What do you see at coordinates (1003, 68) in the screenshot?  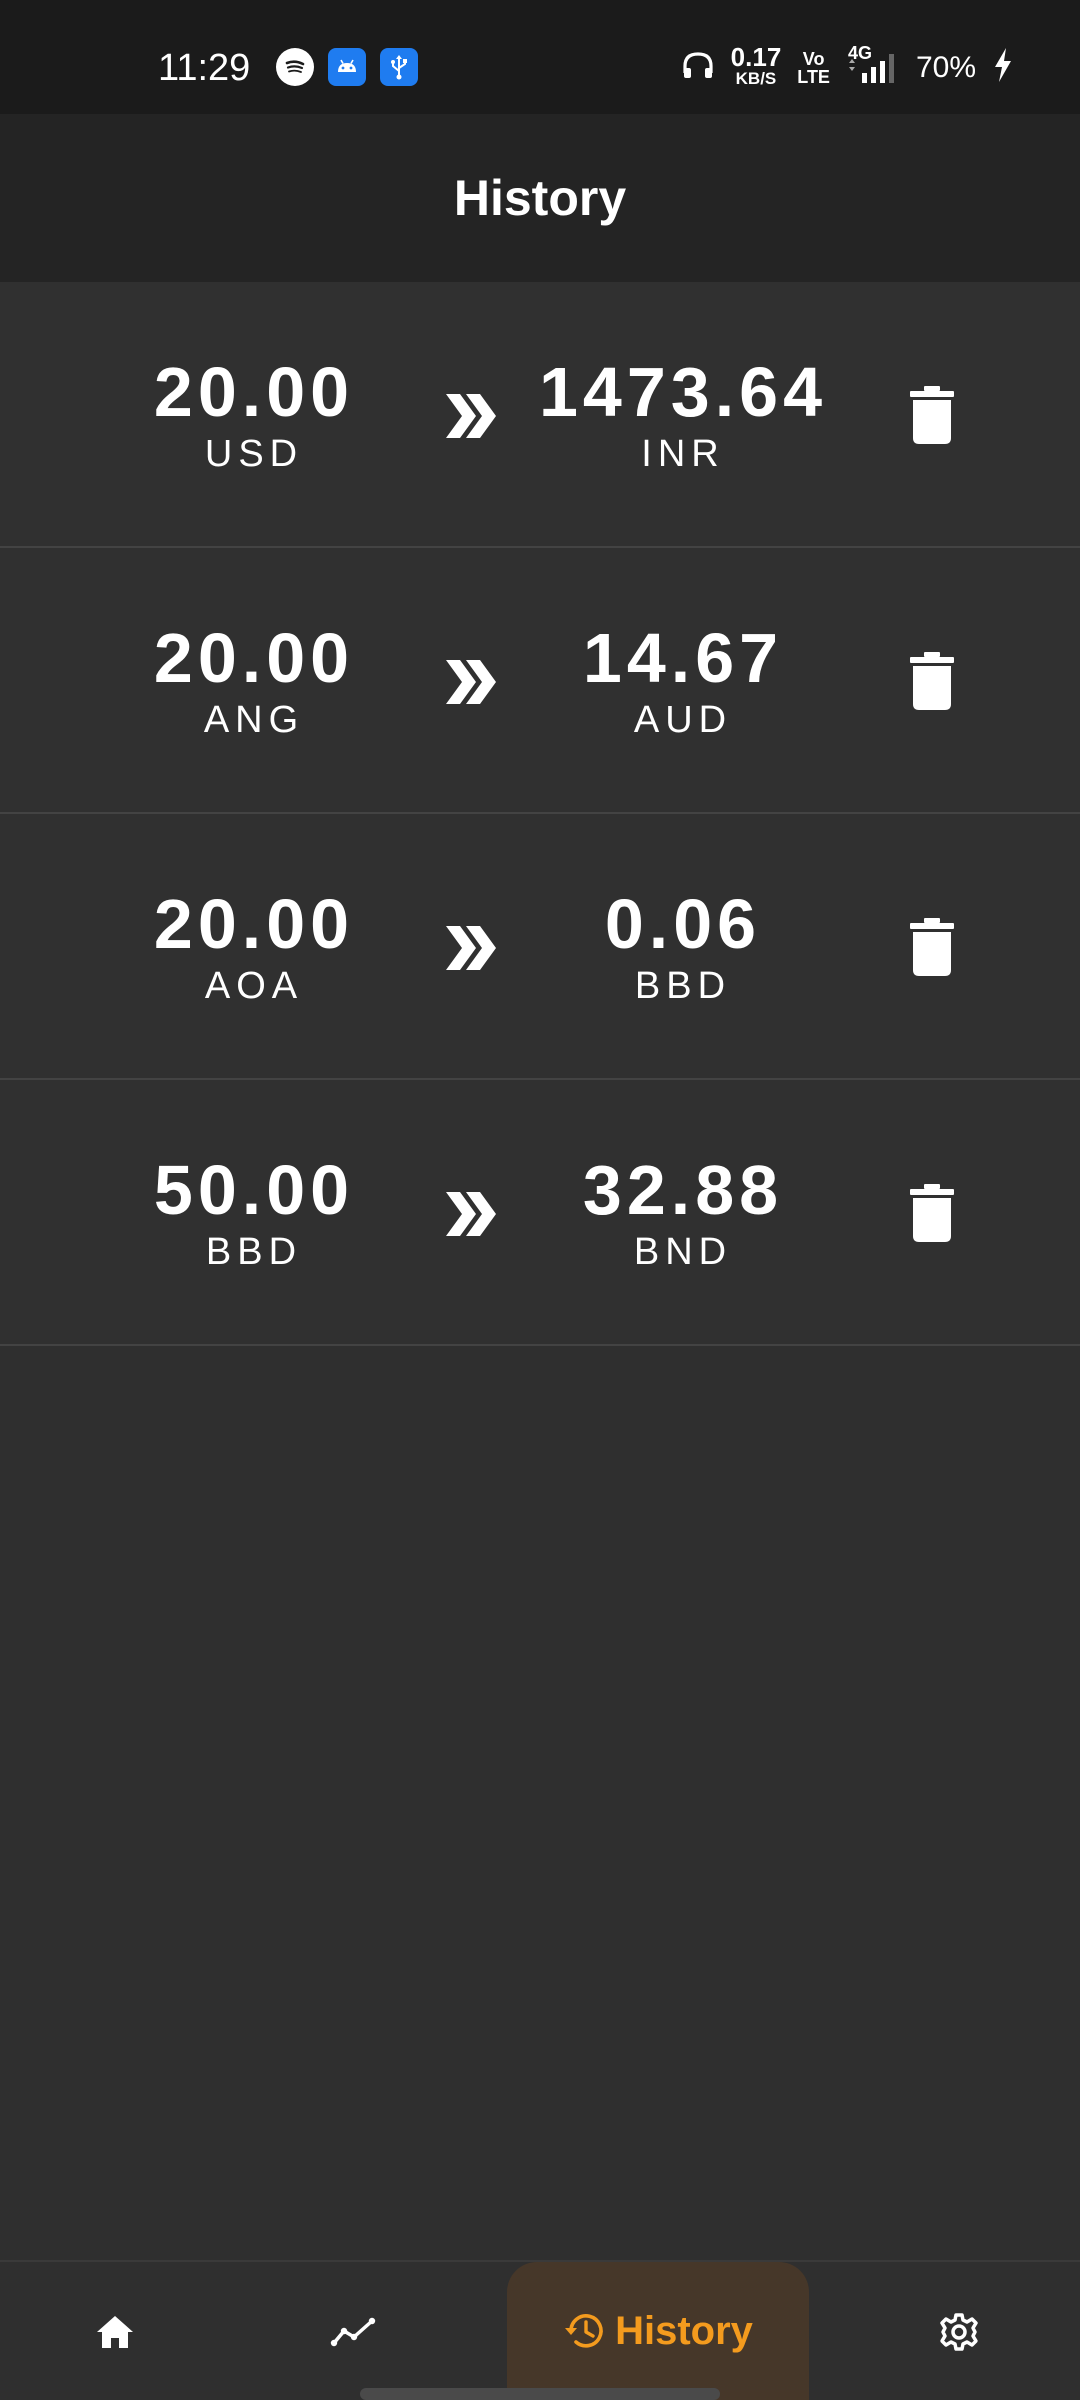 I see `charging-icon` at bounding box center [1003, 68].